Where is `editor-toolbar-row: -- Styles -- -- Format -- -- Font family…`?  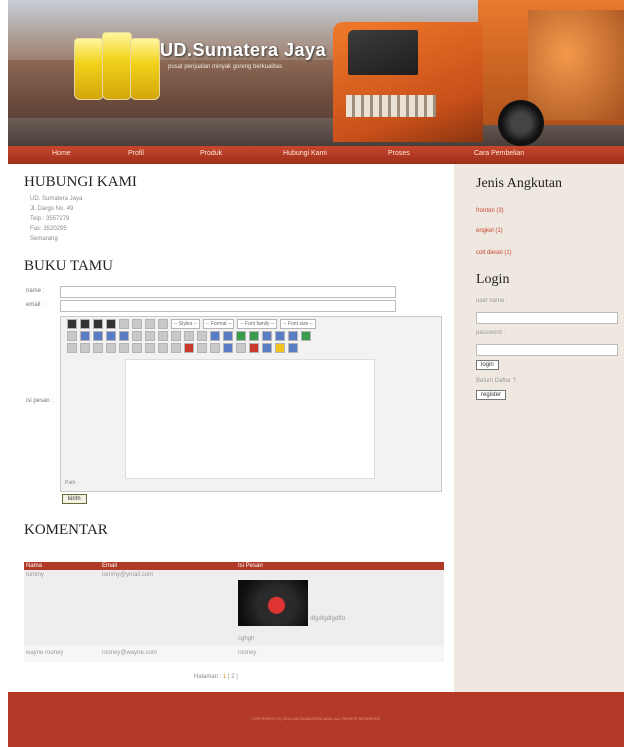 editor-toolbar-row: -- Styles -- -- Format -- -- Font family… is located at coordinates (191, 324).